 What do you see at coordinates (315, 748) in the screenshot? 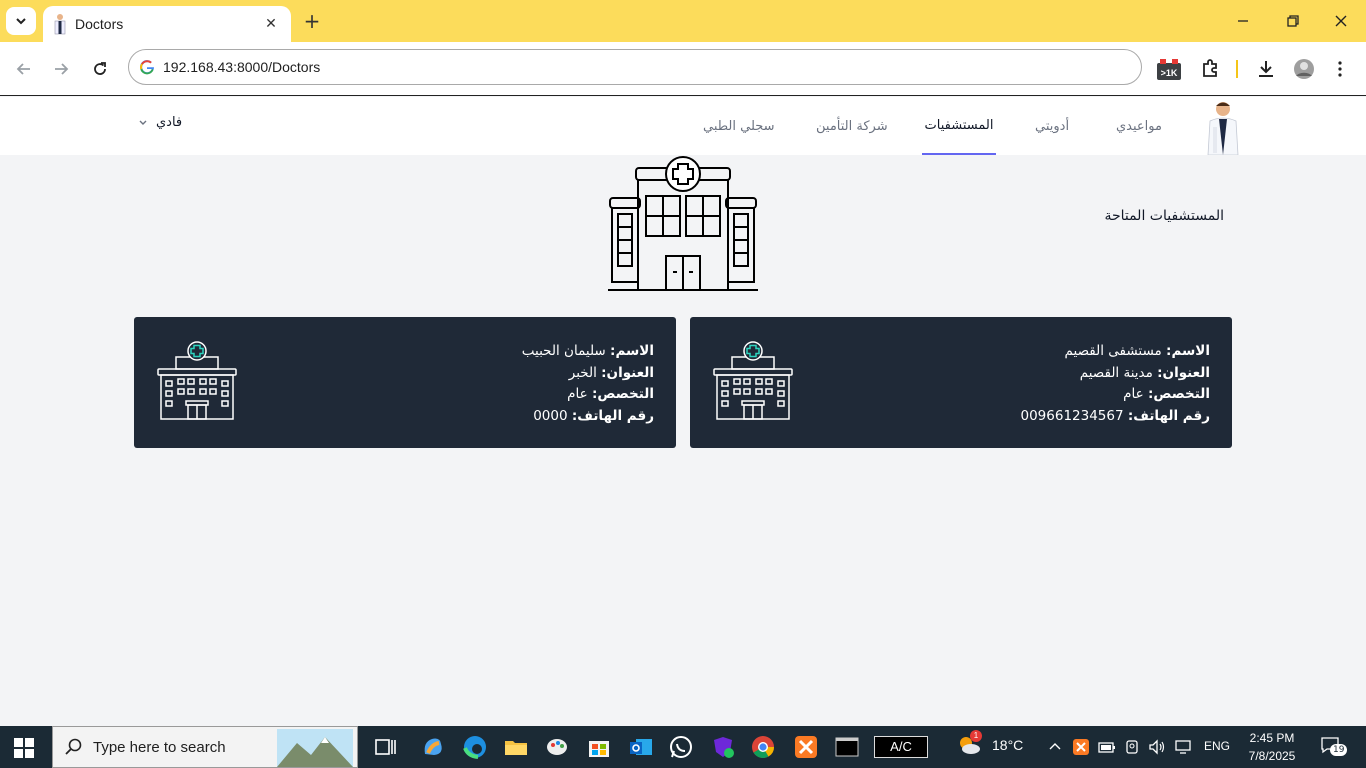
I see `search-highlight-image` at bounding box center [315, 748].